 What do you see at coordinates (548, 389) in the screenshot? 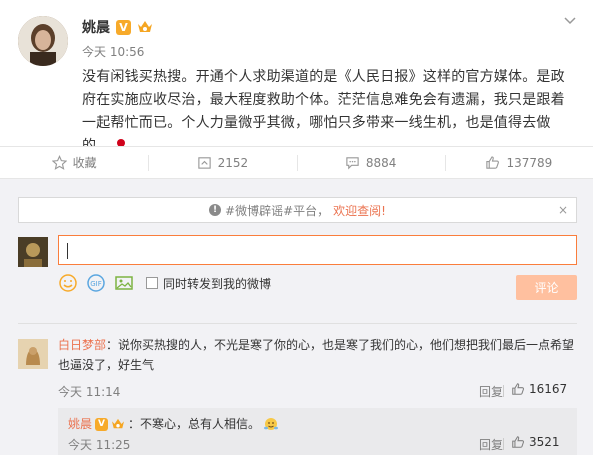
I see `comment-like-count: 16167` at bounding box center [548, 389].